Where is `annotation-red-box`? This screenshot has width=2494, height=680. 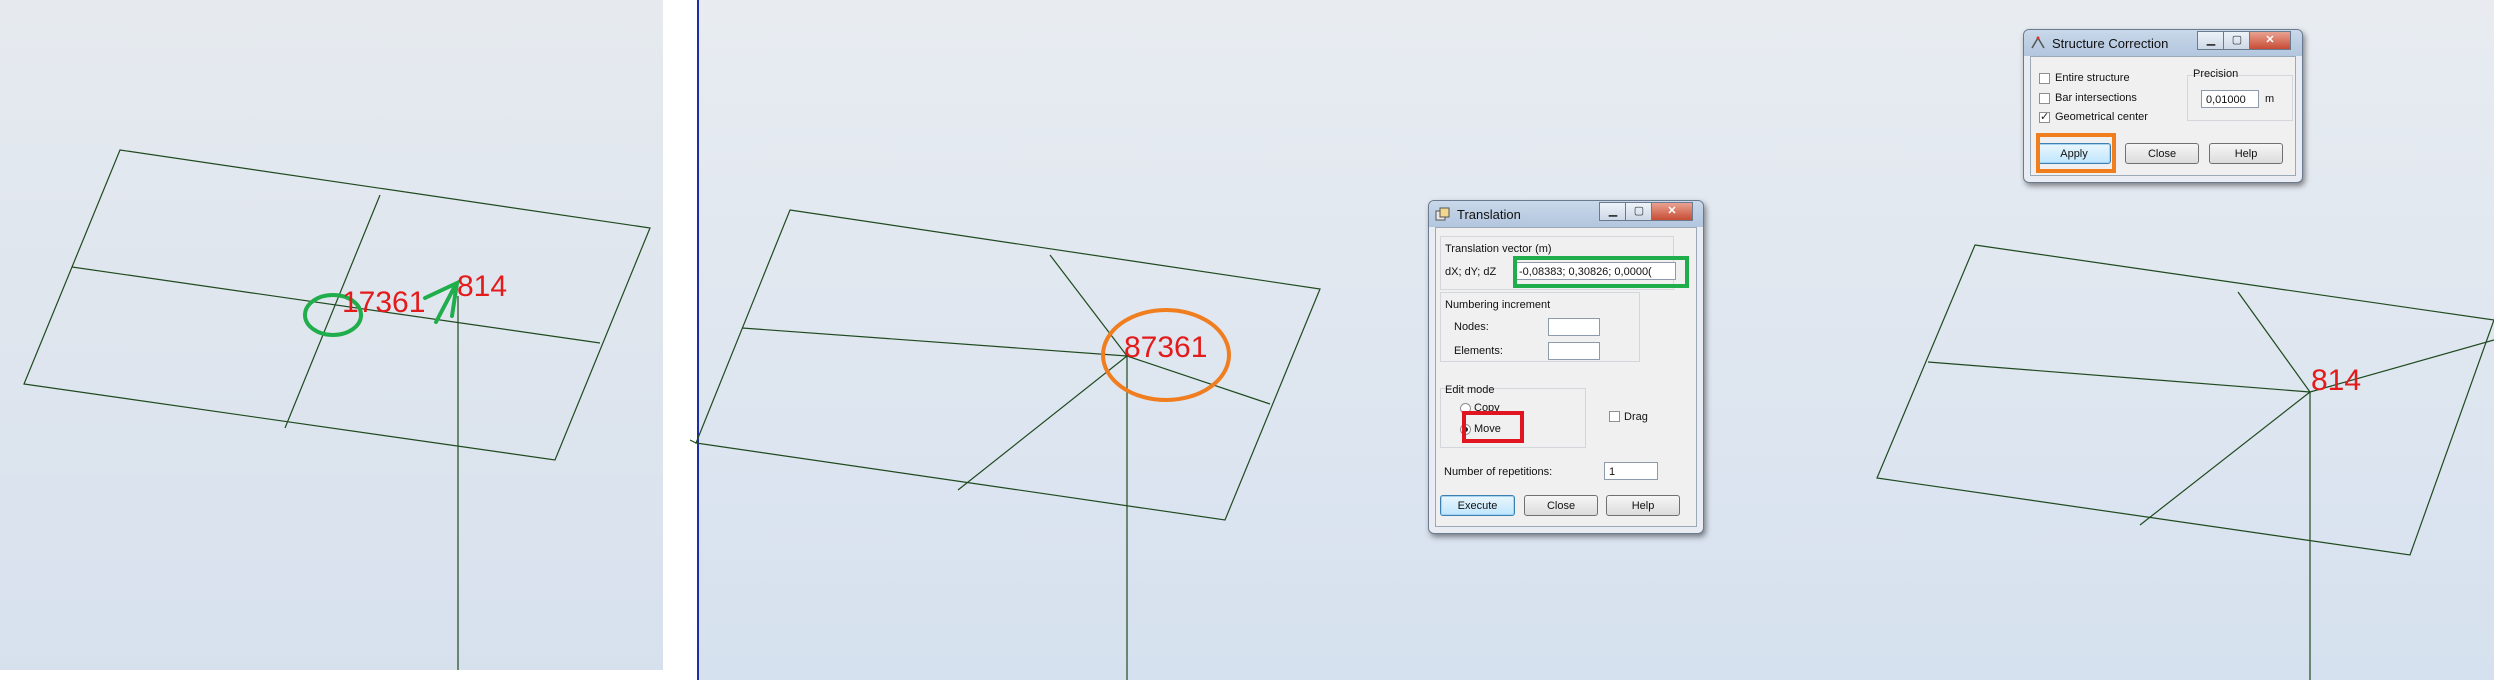
annotation-red-box is located at coordinates (1493, 427).